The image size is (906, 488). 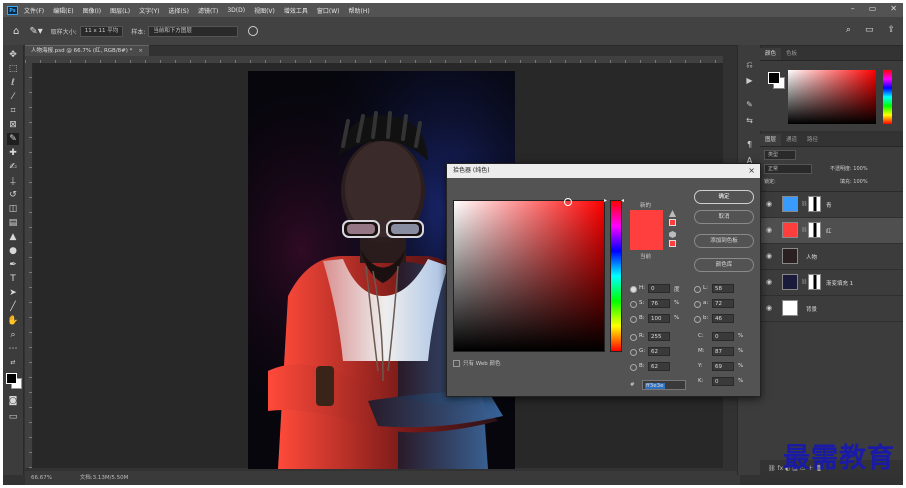 I want to click on add-to-swatches-button: 添加到色板, so click(x=724, y=241).